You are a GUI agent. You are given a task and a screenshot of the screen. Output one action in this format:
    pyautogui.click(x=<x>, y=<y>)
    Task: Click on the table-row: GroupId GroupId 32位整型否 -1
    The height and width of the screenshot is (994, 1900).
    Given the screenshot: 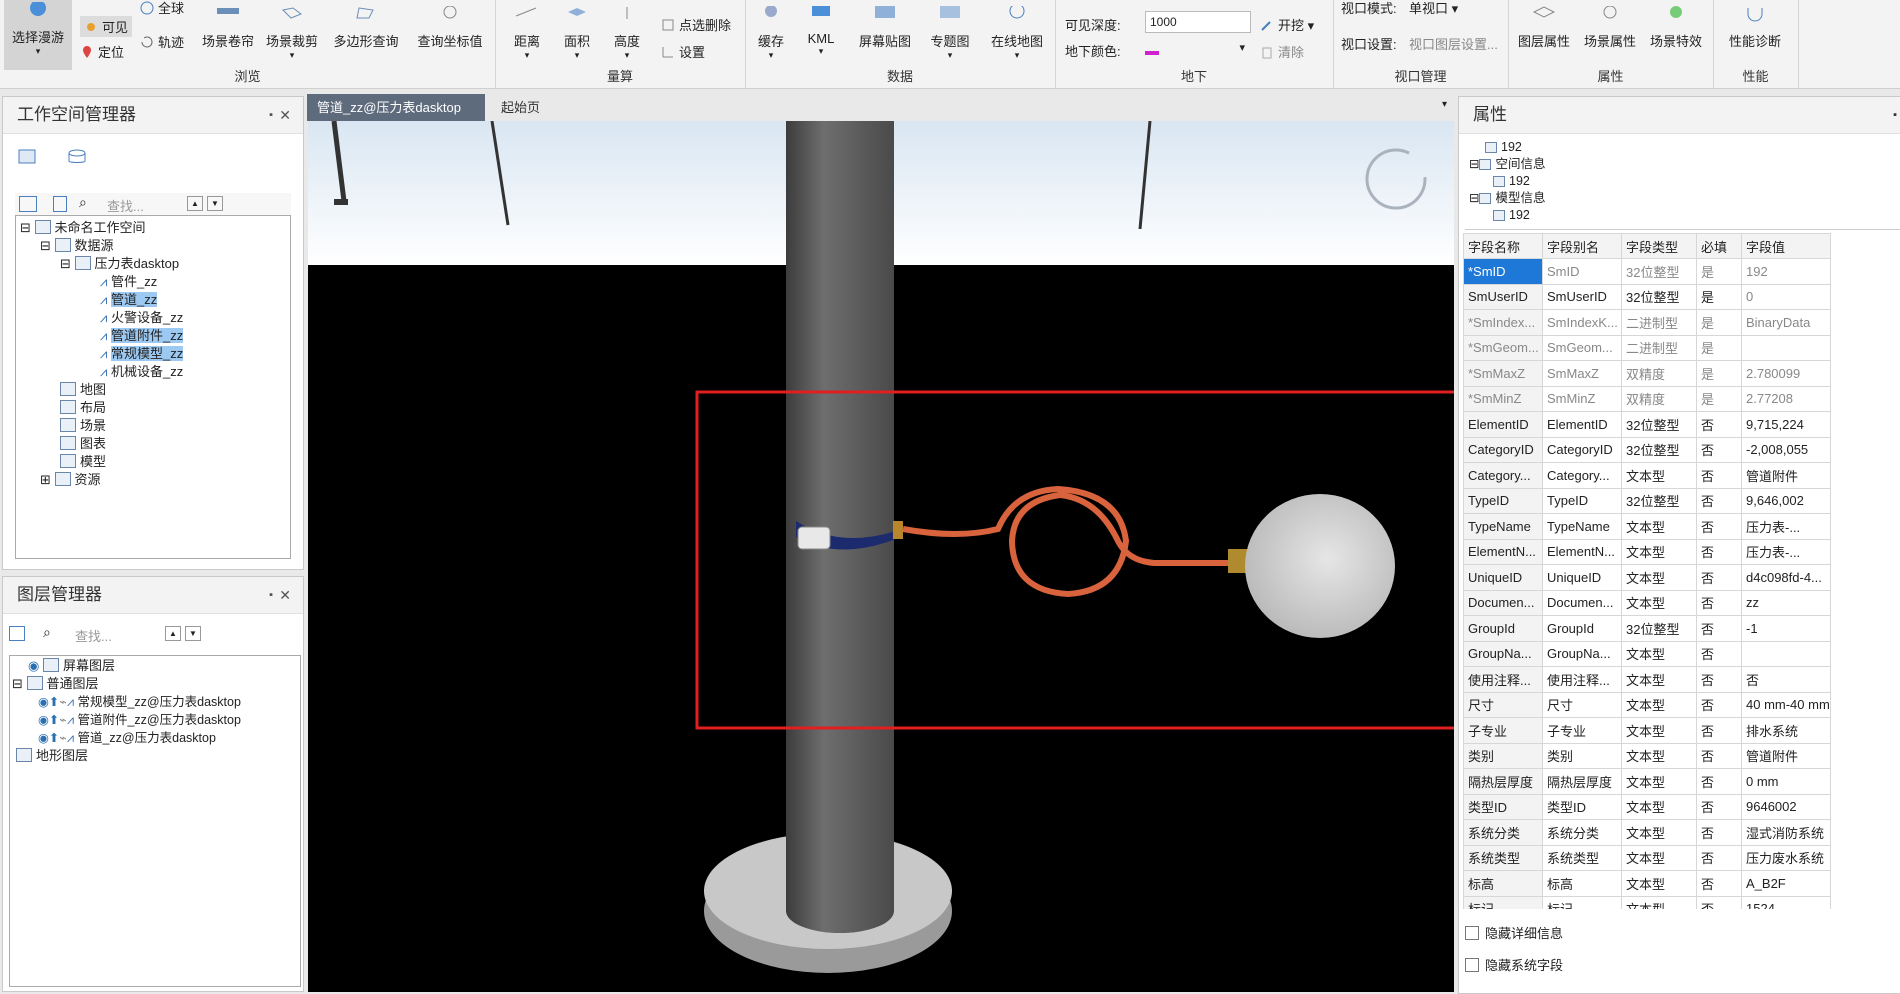 What is the action you would take?
    pyautogui.click(x=1647, y=628)
    